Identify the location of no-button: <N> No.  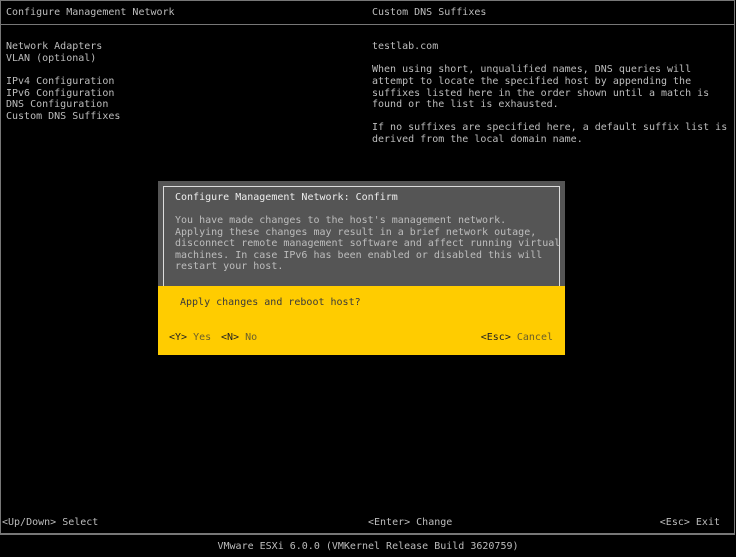
(239, 338).